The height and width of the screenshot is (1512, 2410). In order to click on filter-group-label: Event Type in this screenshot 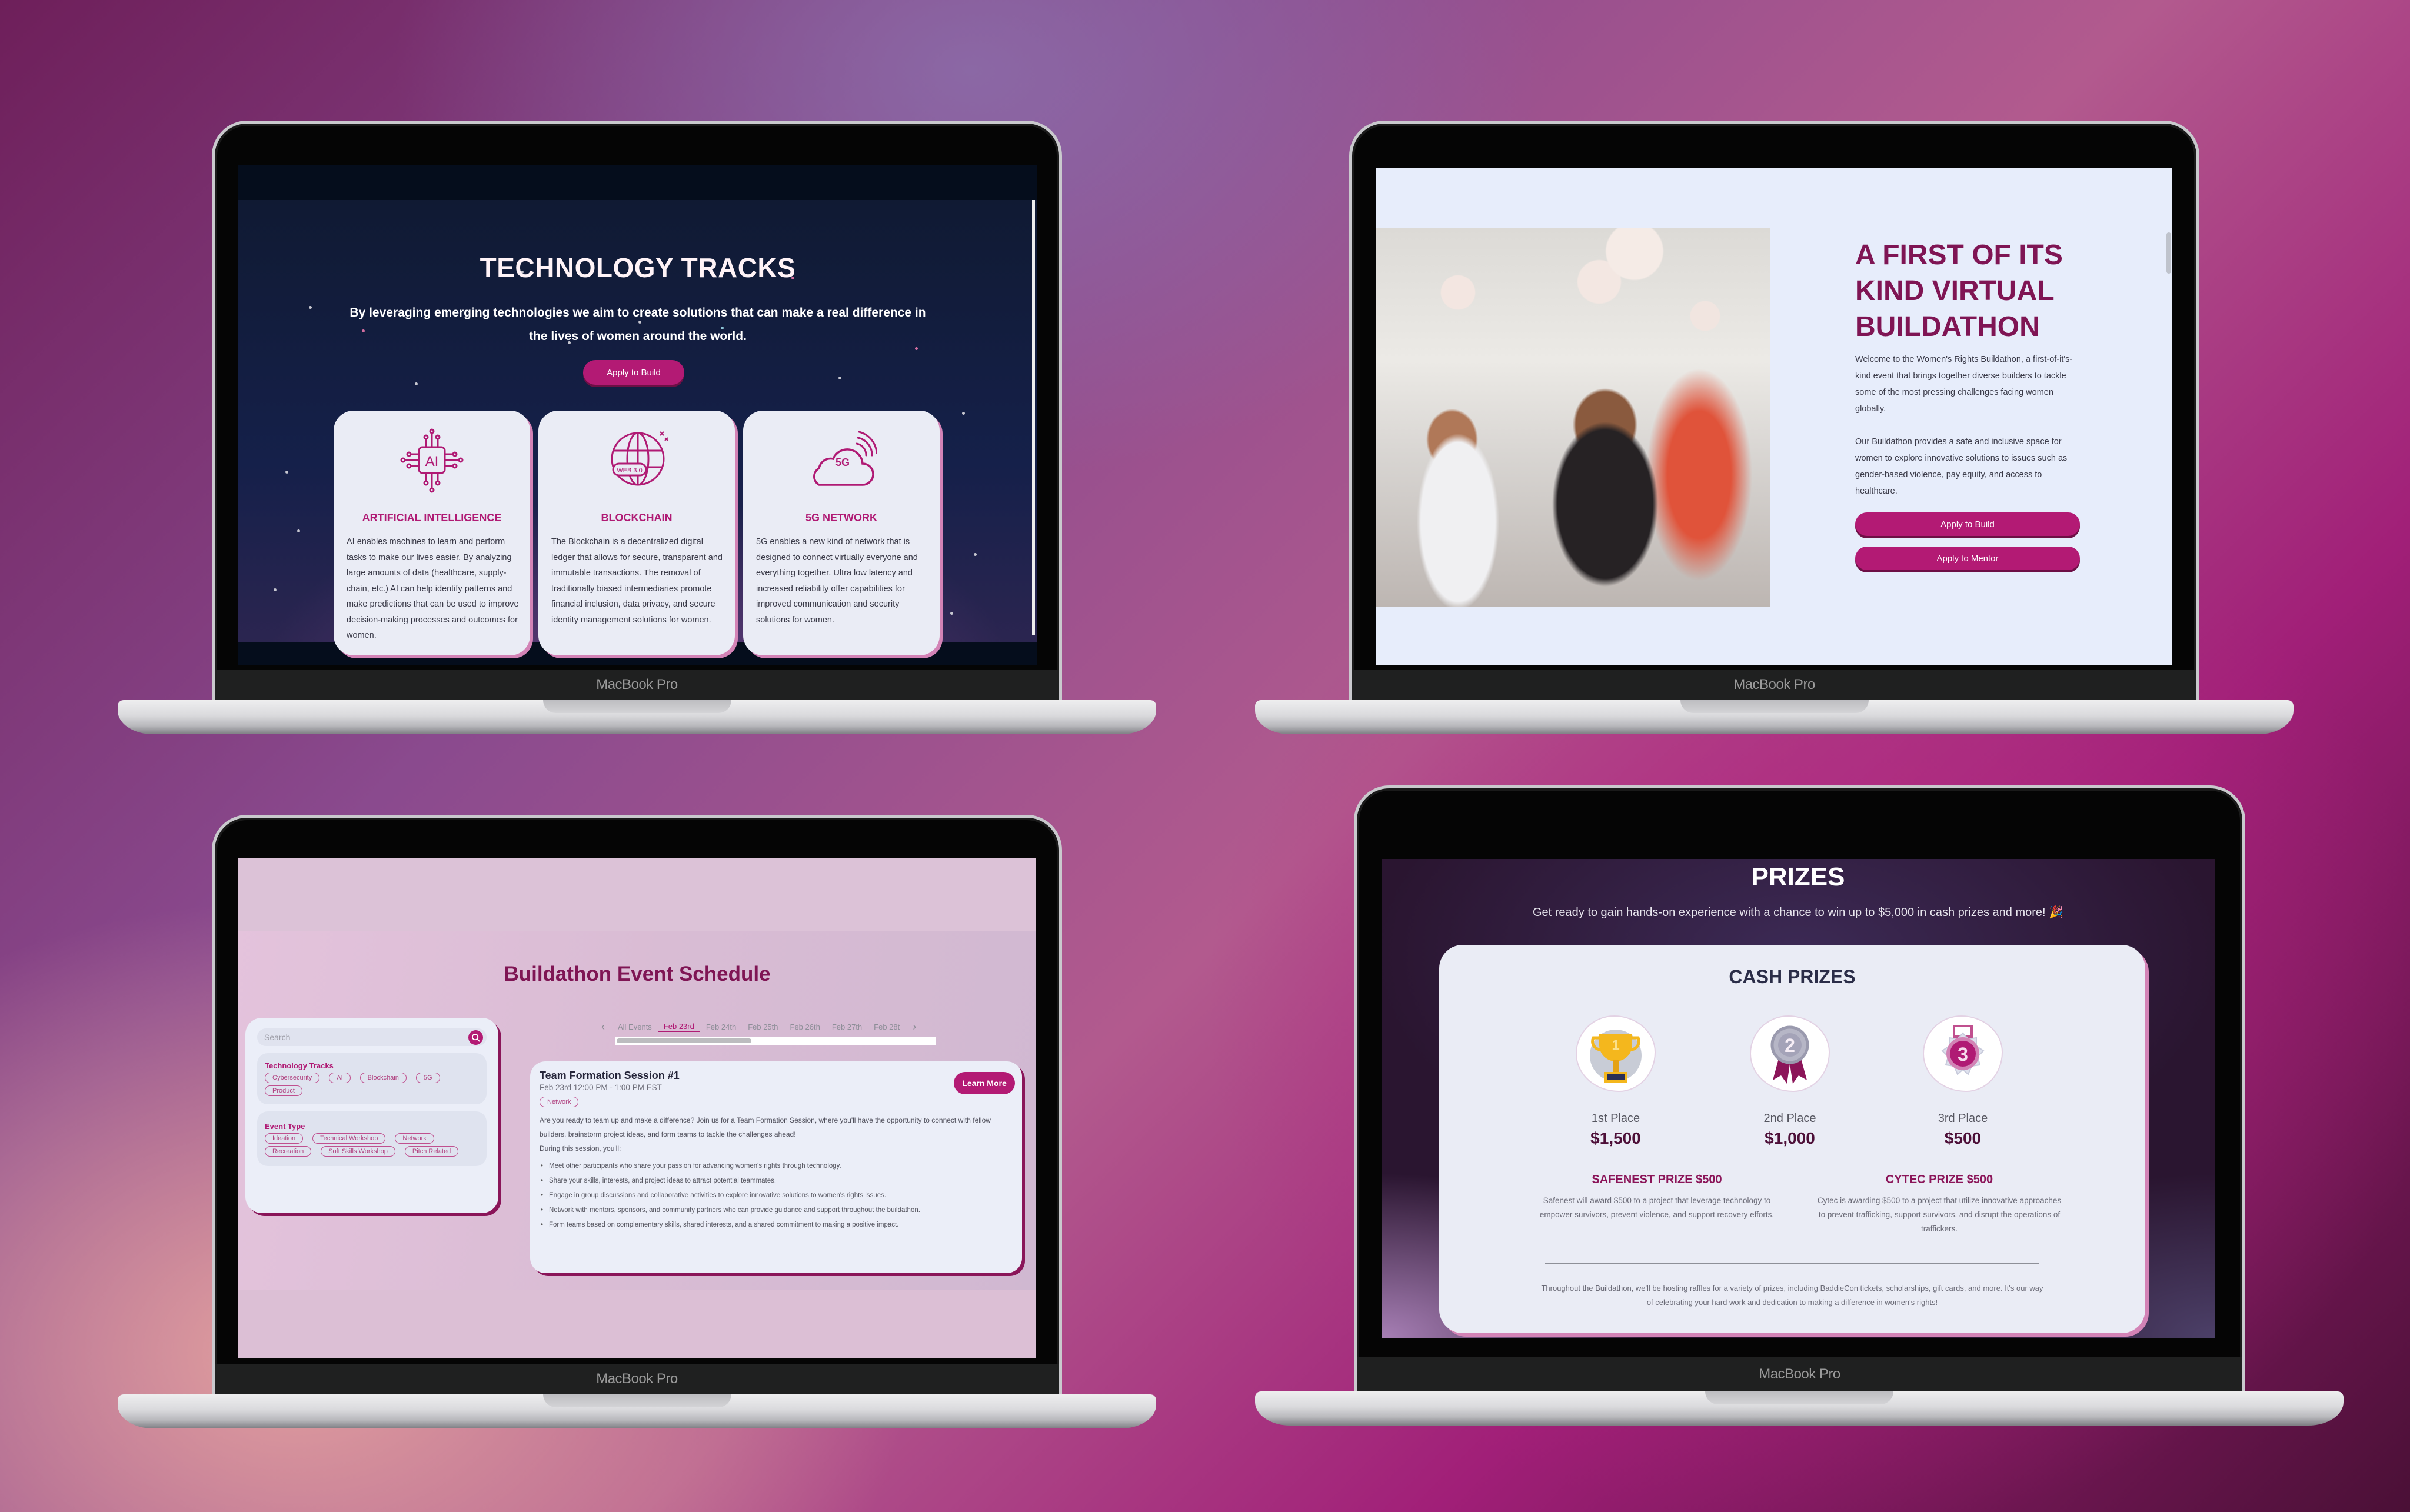, I will do `click(285, 1126)`.